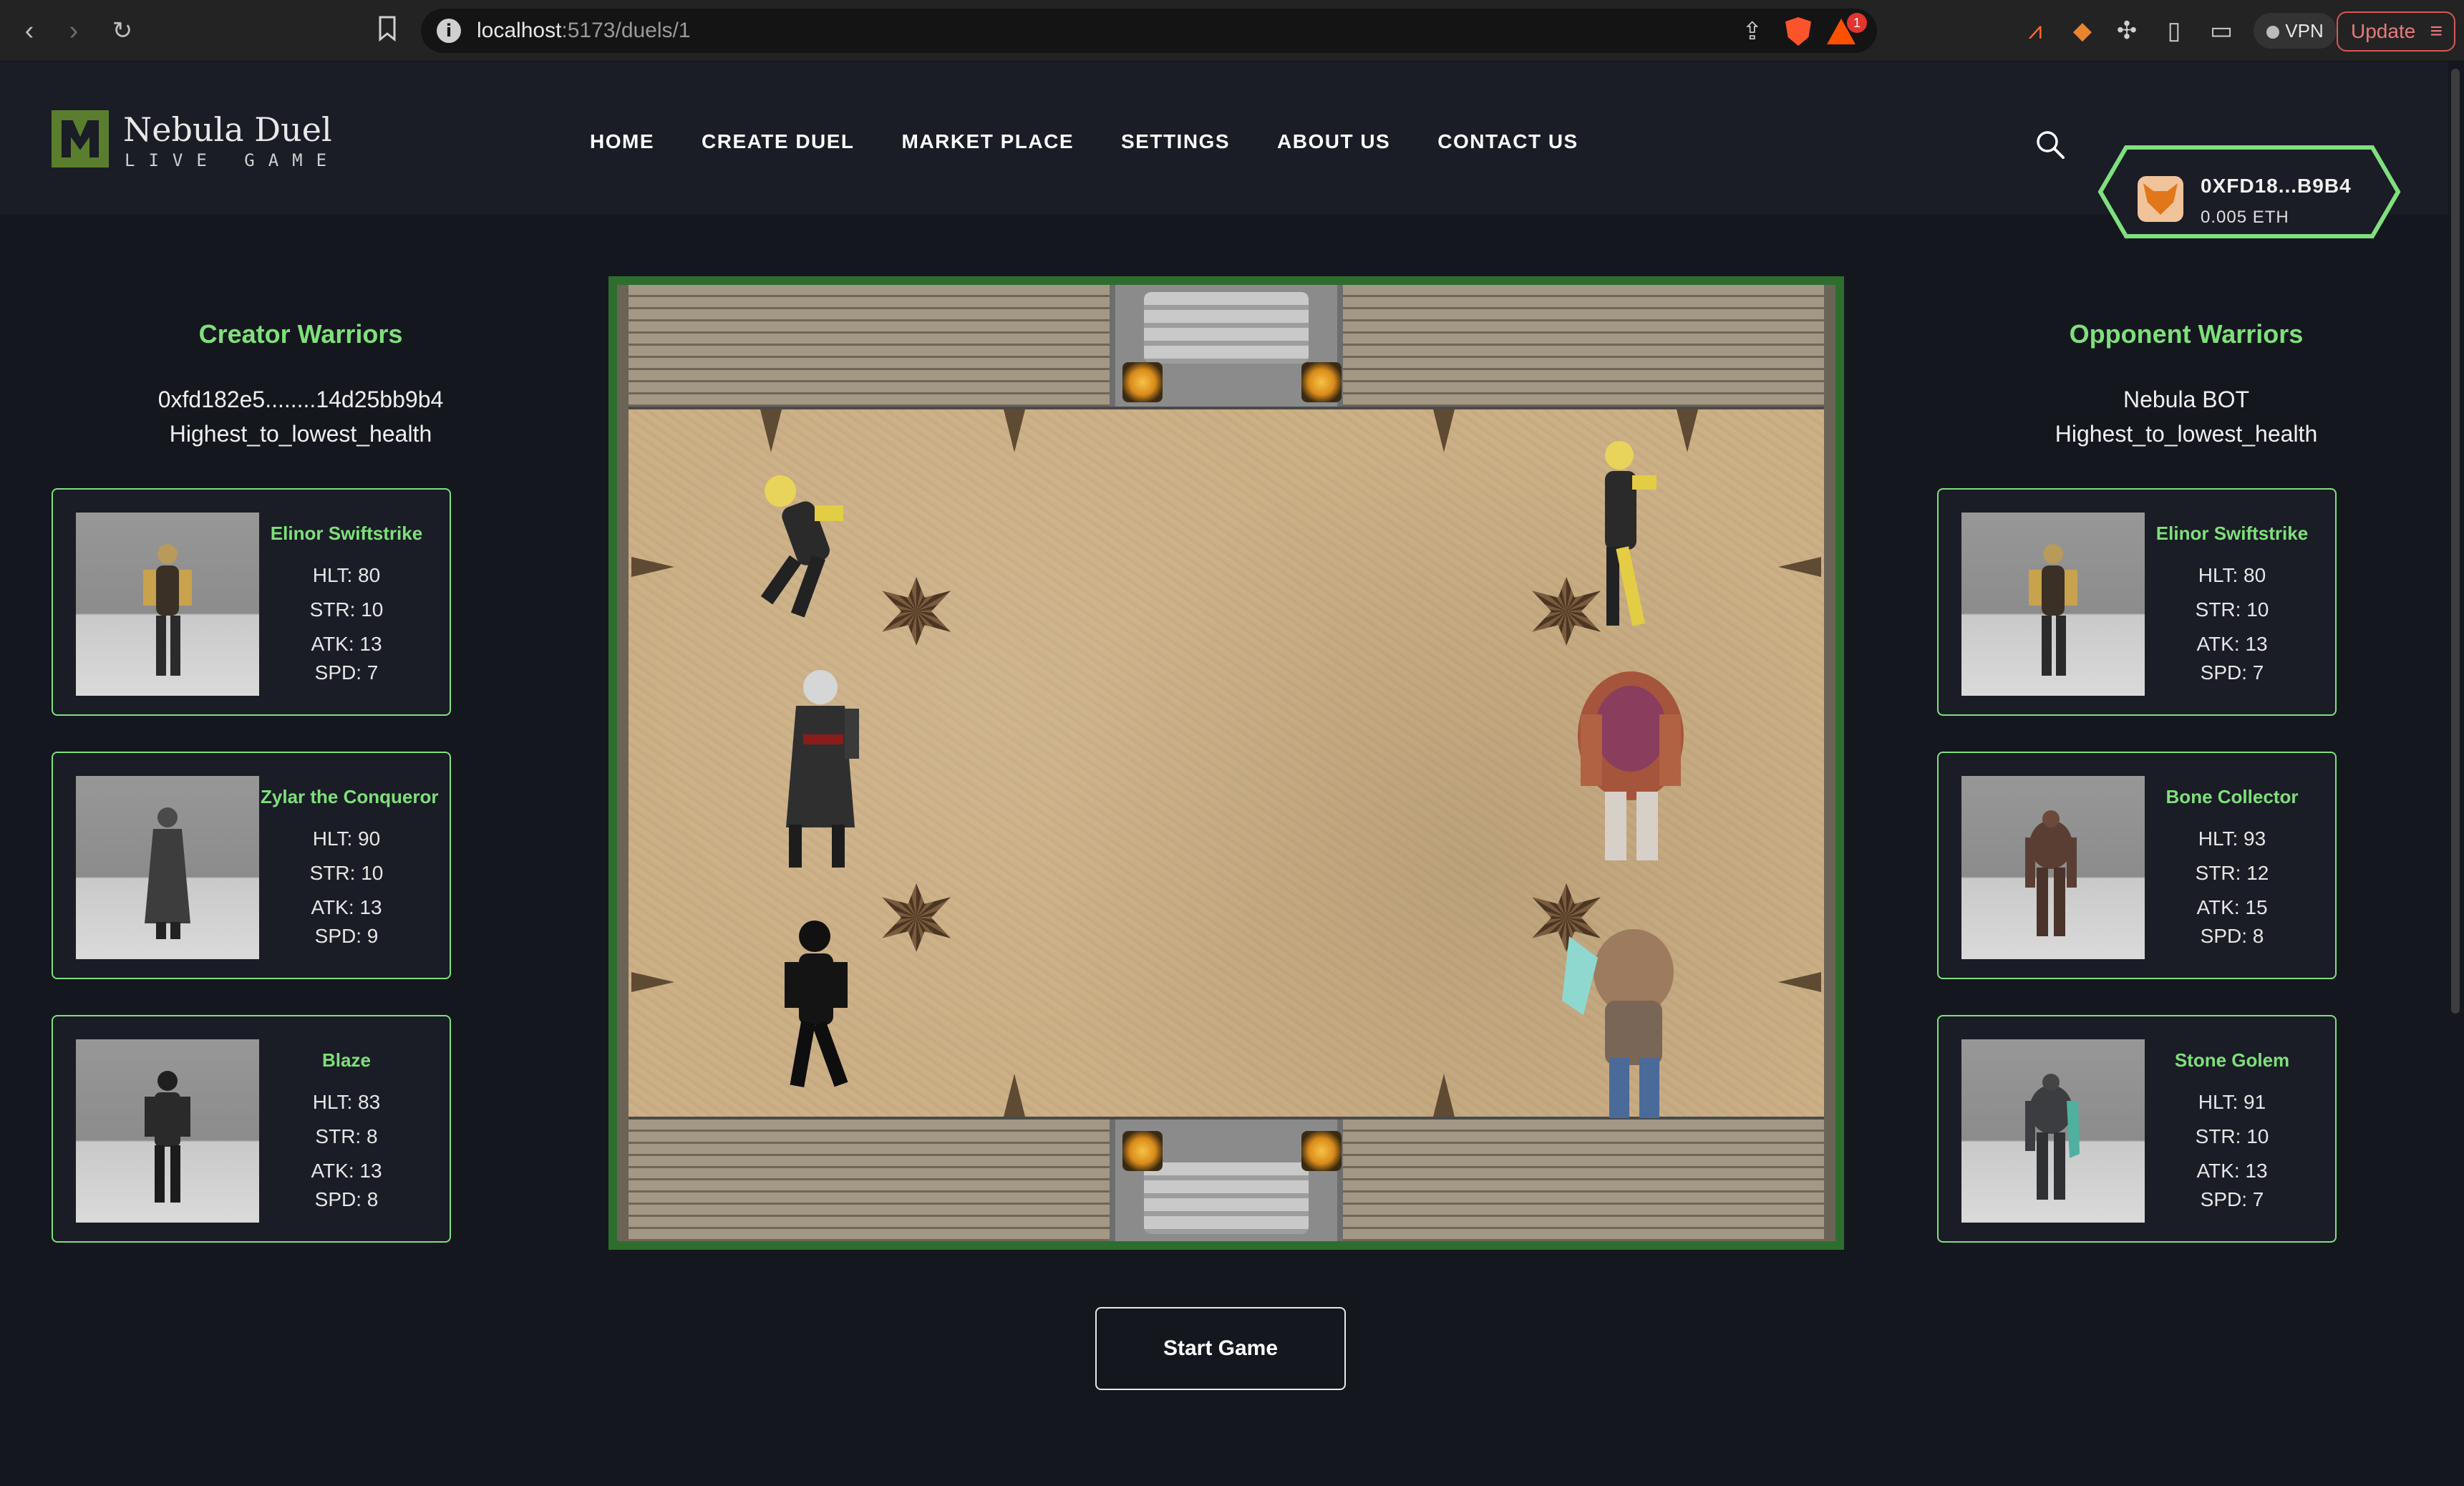  I want to click on nav-about-us: ABOUT US, so click(1333, 141).